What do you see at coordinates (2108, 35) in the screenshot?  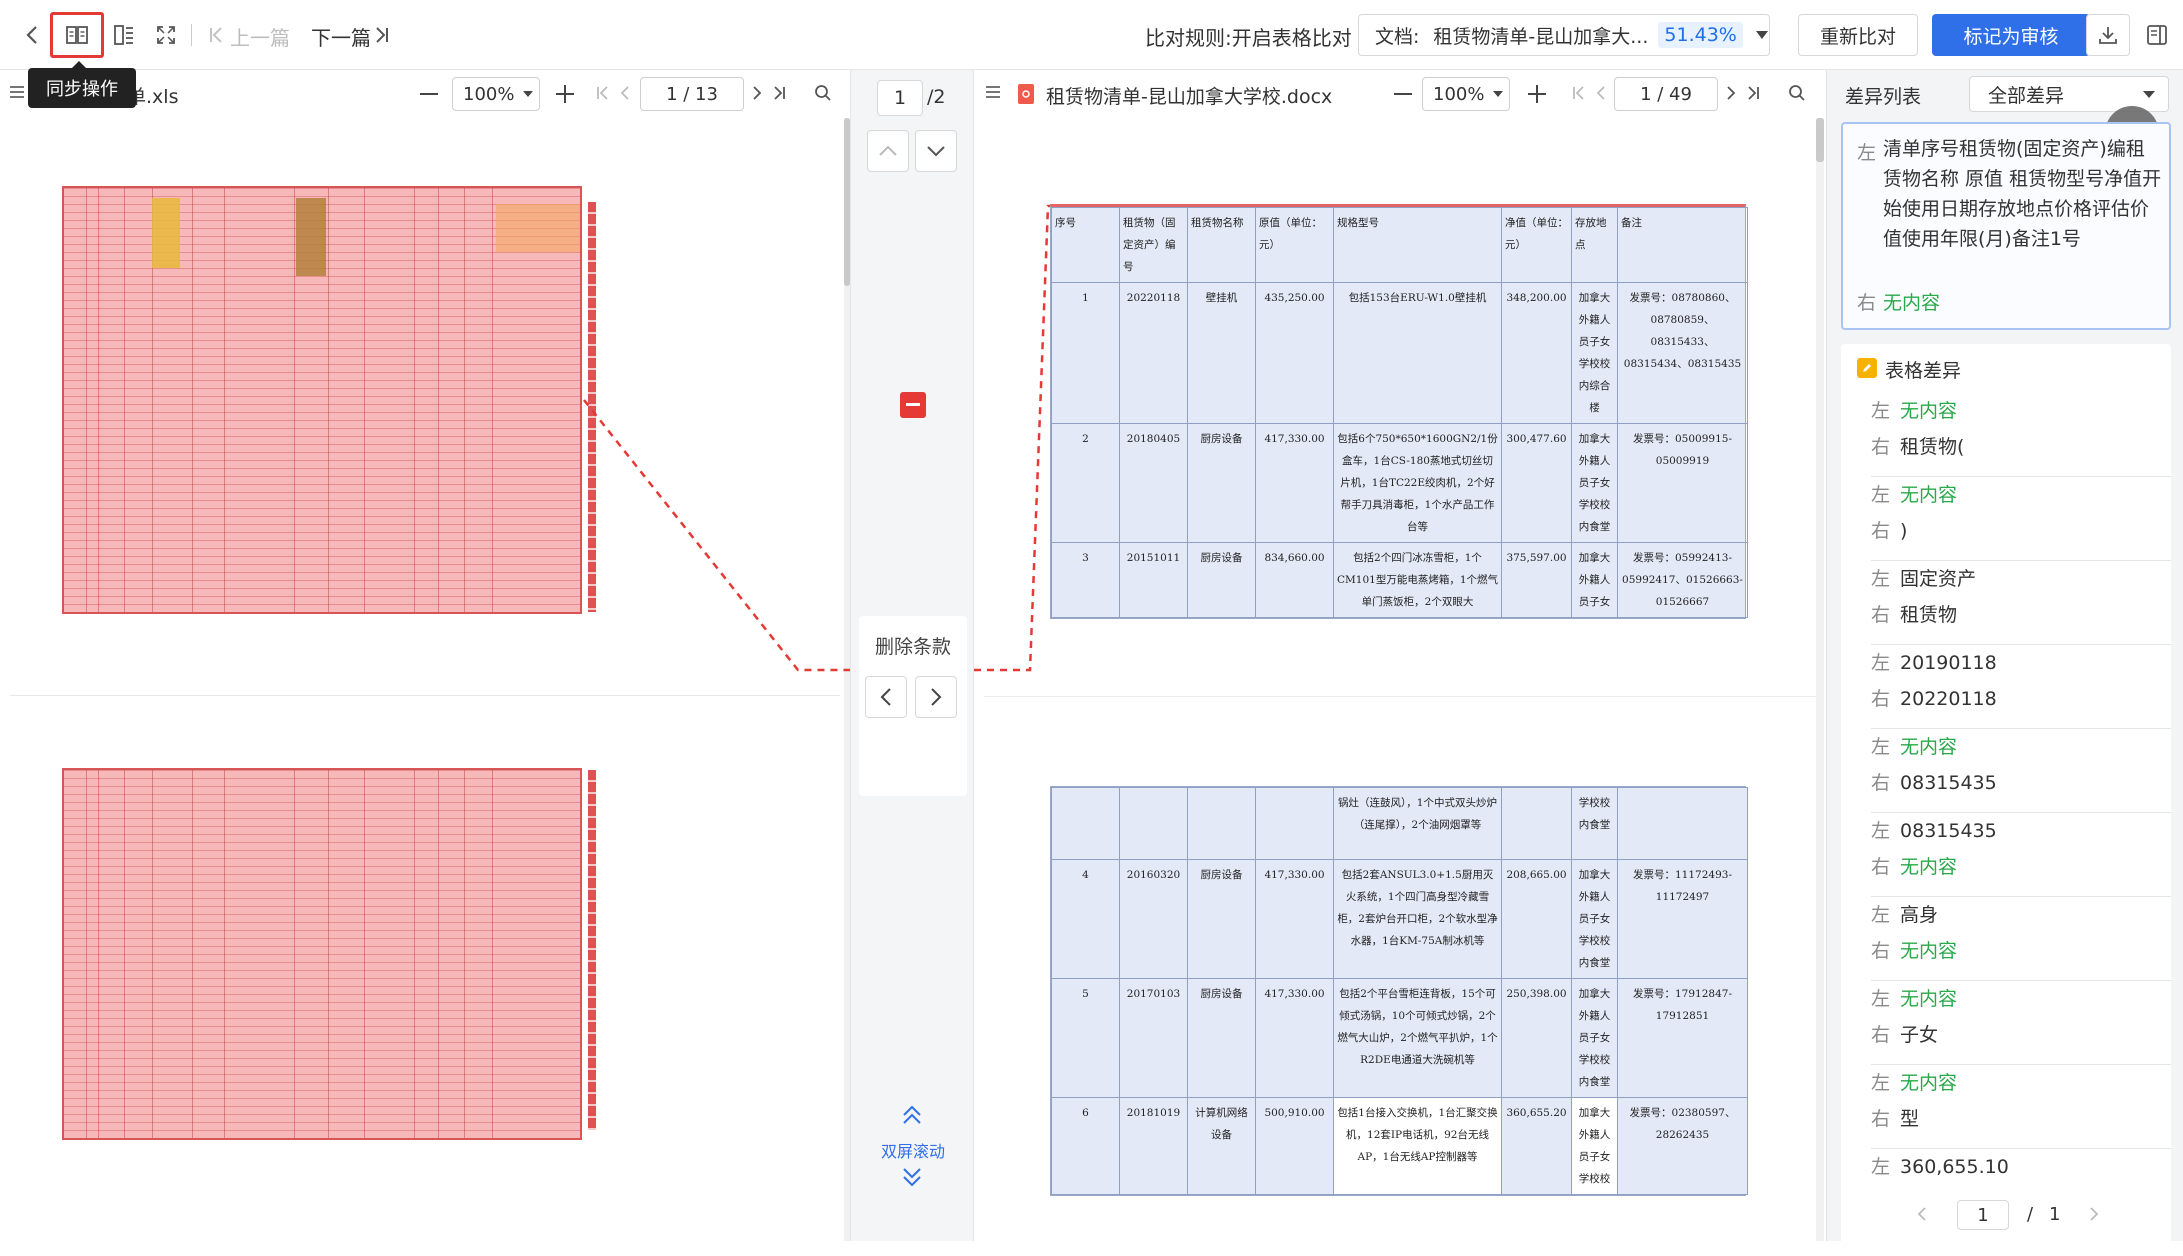 I see `download-icon` at bounding box center [2108, 35].